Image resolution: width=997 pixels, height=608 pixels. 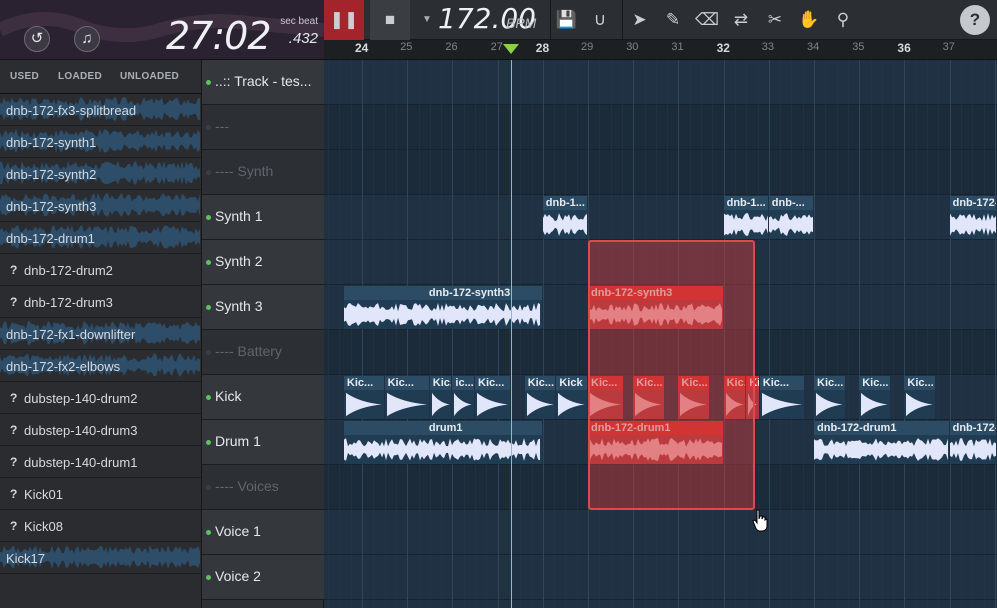 What do you see at coordinates (660, 50) in the screenshot?
I see `timeline-ruler: 24 25 26 27 28 29 30 31 32 33 34 35 36 37` at bounding box center [660, 50].